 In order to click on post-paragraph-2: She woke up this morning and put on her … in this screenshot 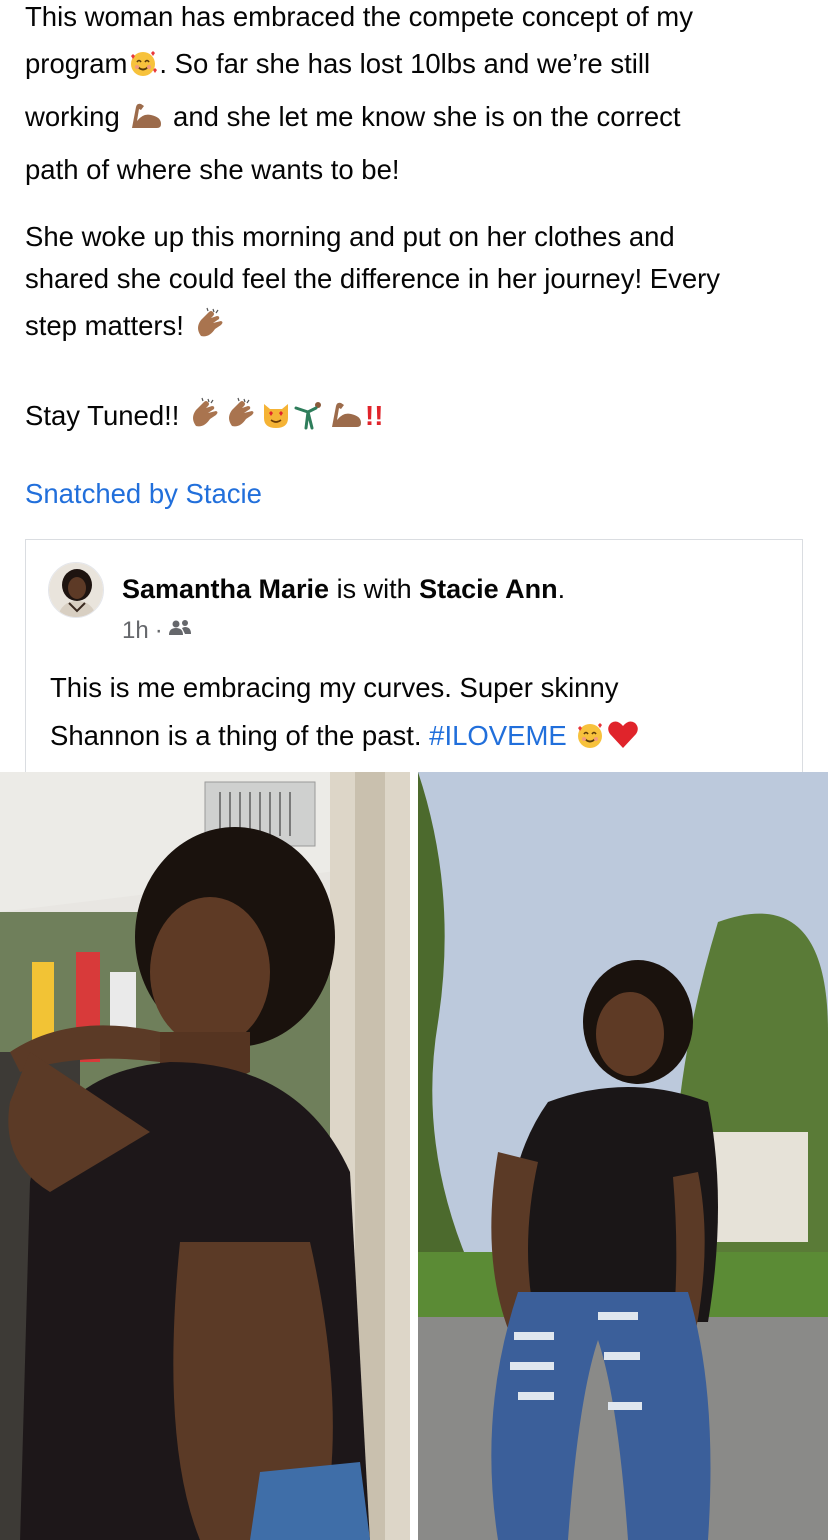, I will do `click(420, 286)`.